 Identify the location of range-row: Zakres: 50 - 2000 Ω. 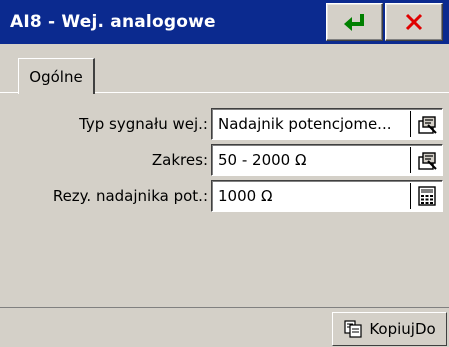
(224, 160).